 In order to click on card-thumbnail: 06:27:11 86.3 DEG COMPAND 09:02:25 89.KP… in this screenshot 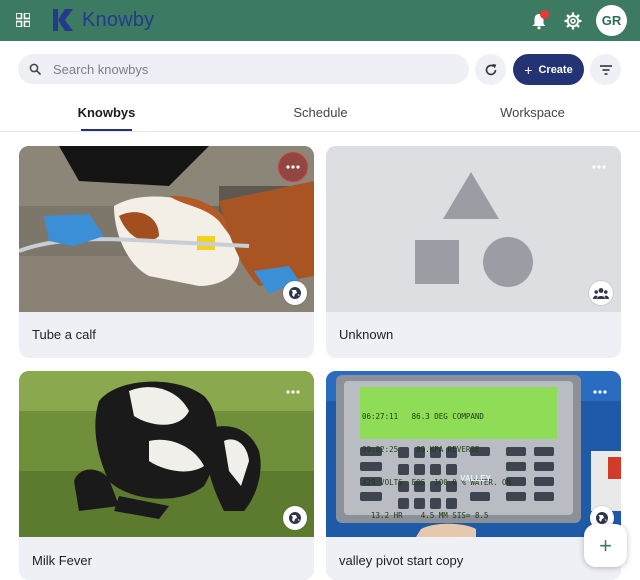, I will do `click(473, 454)`.